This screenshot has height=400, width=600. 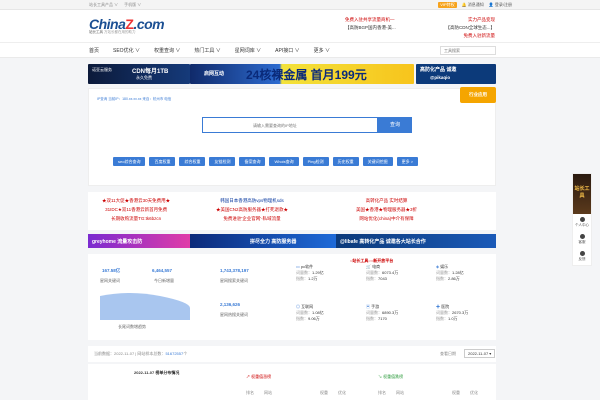 What do you see at coordinates (287, 50) in the screenshot?
I see `nav-api: API接口 ∨` at bounding box center [287, 50].